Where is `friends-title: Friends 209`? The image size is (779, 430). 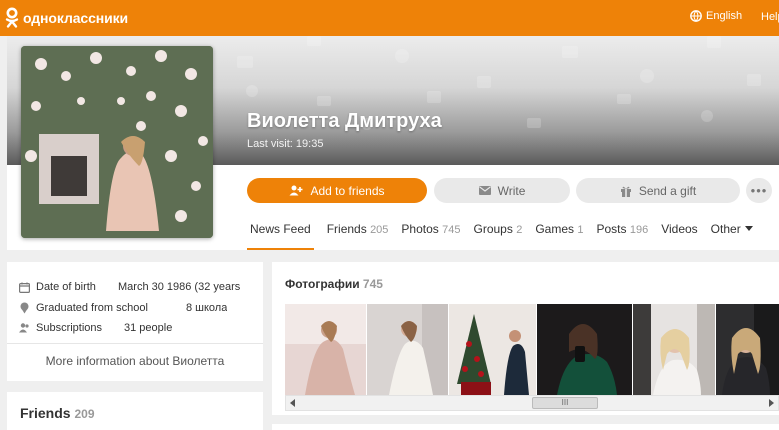 friends-title: Friends 209 is located at coordinates (57, 413).